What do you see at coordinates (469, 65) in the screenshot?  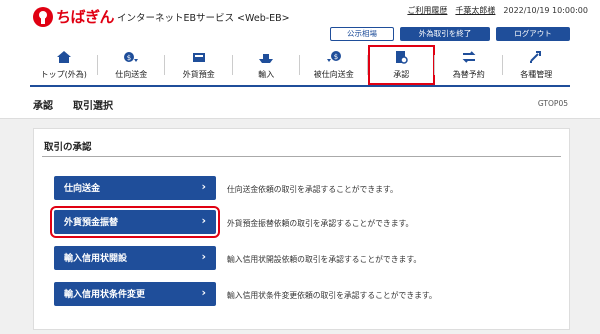 I see `nav-item-fx-contract: 為替予約` at bounding box center [469, 65].